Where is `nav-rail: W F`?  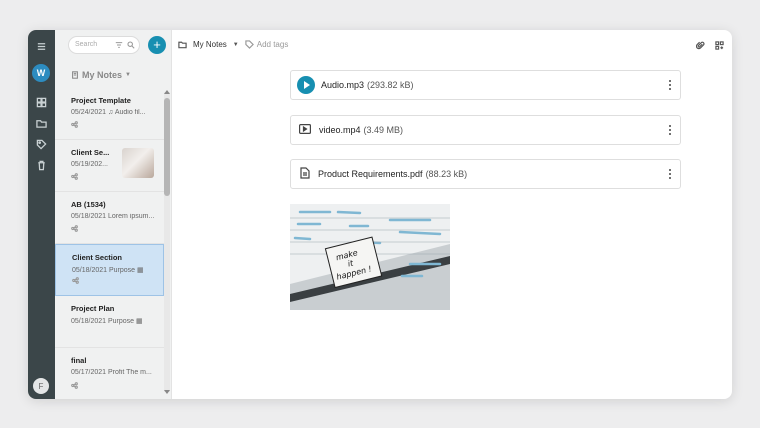
nav-rail: W F is located at coordinates (41, 214).